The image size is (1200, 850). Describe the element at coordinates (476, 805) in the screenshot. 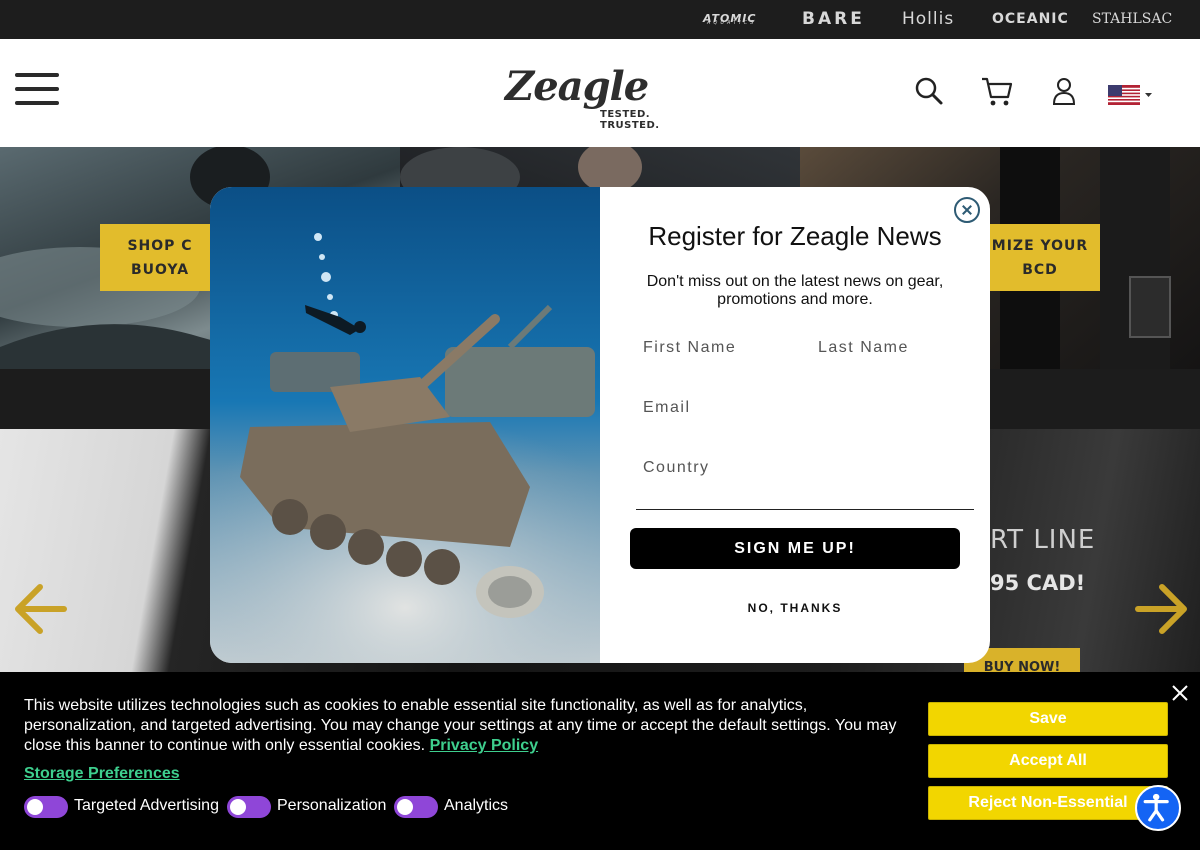

I see `analytics-label: Analytics` at that location.